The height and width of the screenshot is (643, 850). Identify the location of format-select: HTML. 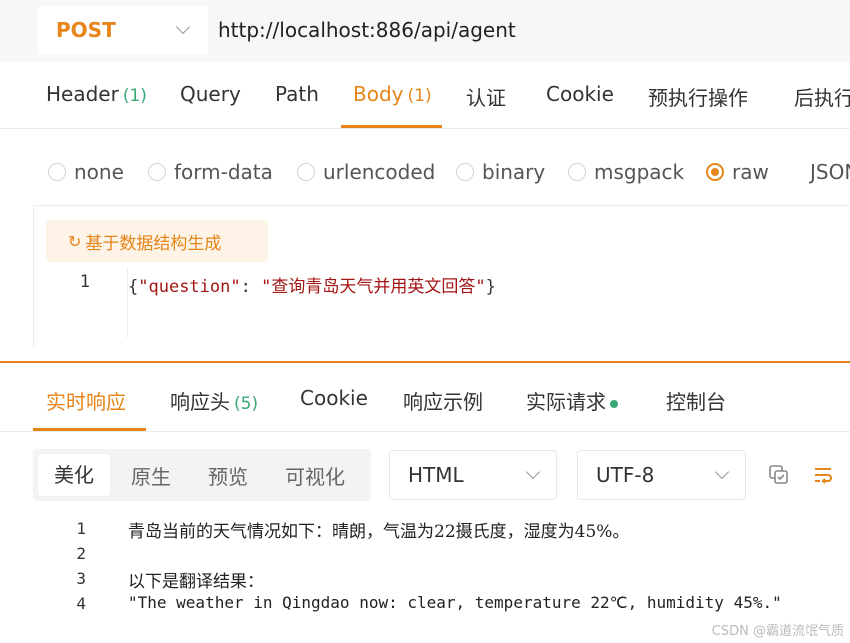
(473, 475).